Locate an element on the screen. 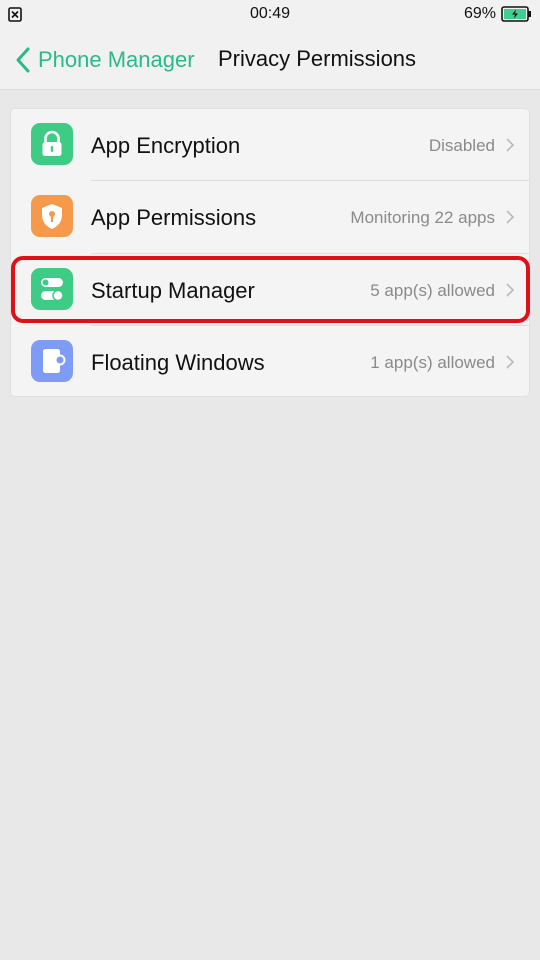  item-value: Monitoring 22 apps is located at coordinates (422, 218).